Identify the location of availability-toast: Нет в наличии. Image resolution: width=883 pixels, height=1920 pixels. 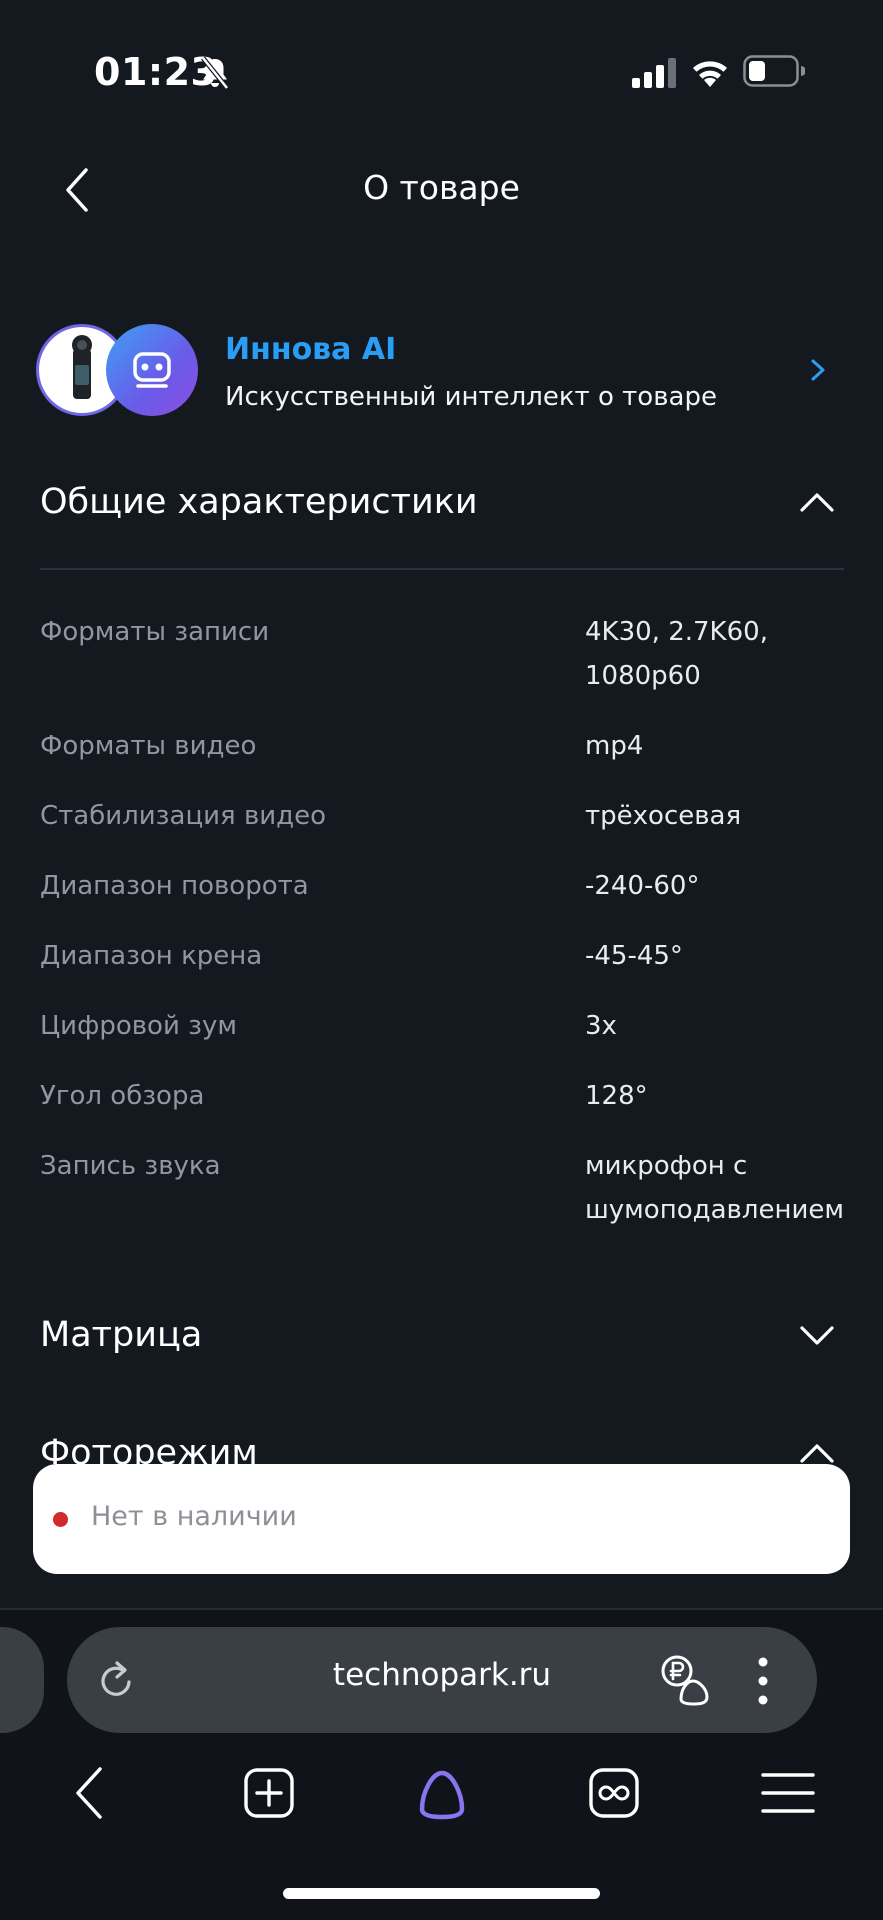
(441, 1519).